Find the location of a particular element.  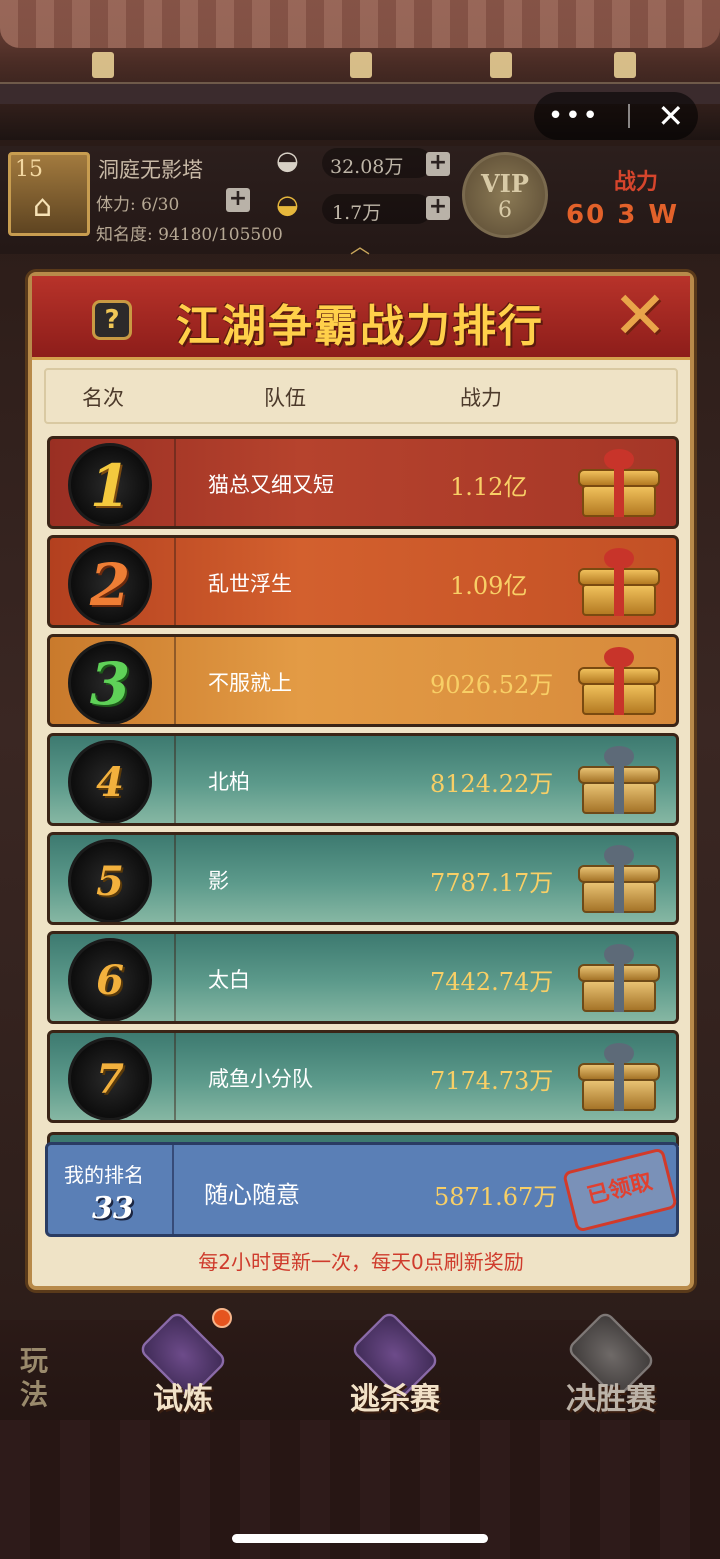

vip-badge: VIP 6 is located at coordinates (505, 195).